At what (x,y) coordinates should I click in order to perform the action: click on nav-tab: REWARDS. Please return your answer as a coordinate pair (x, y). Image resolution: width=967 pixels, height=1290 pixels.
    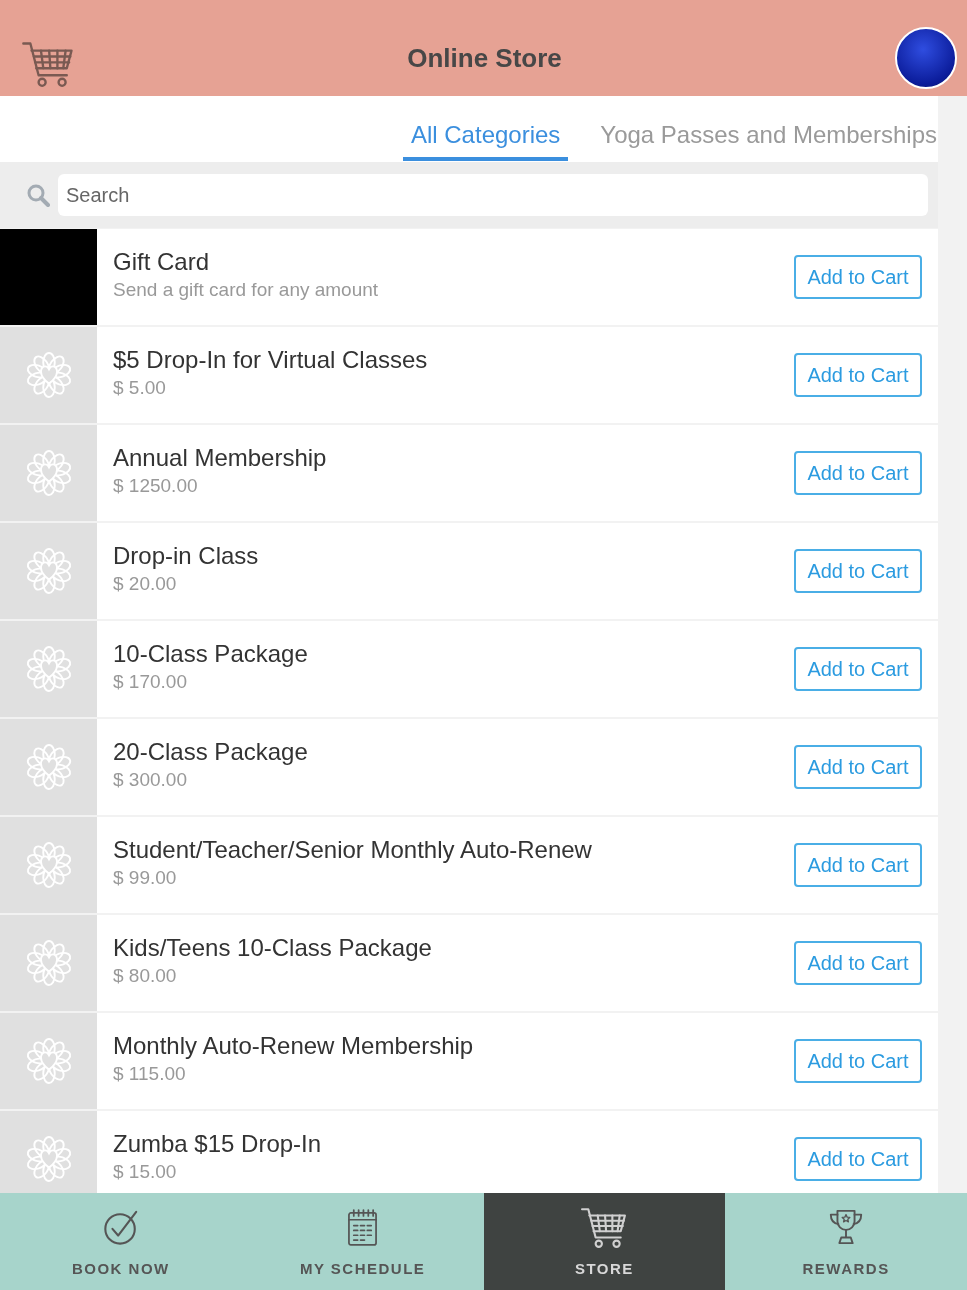
    Looking at the image, I should click on (846, 1241).